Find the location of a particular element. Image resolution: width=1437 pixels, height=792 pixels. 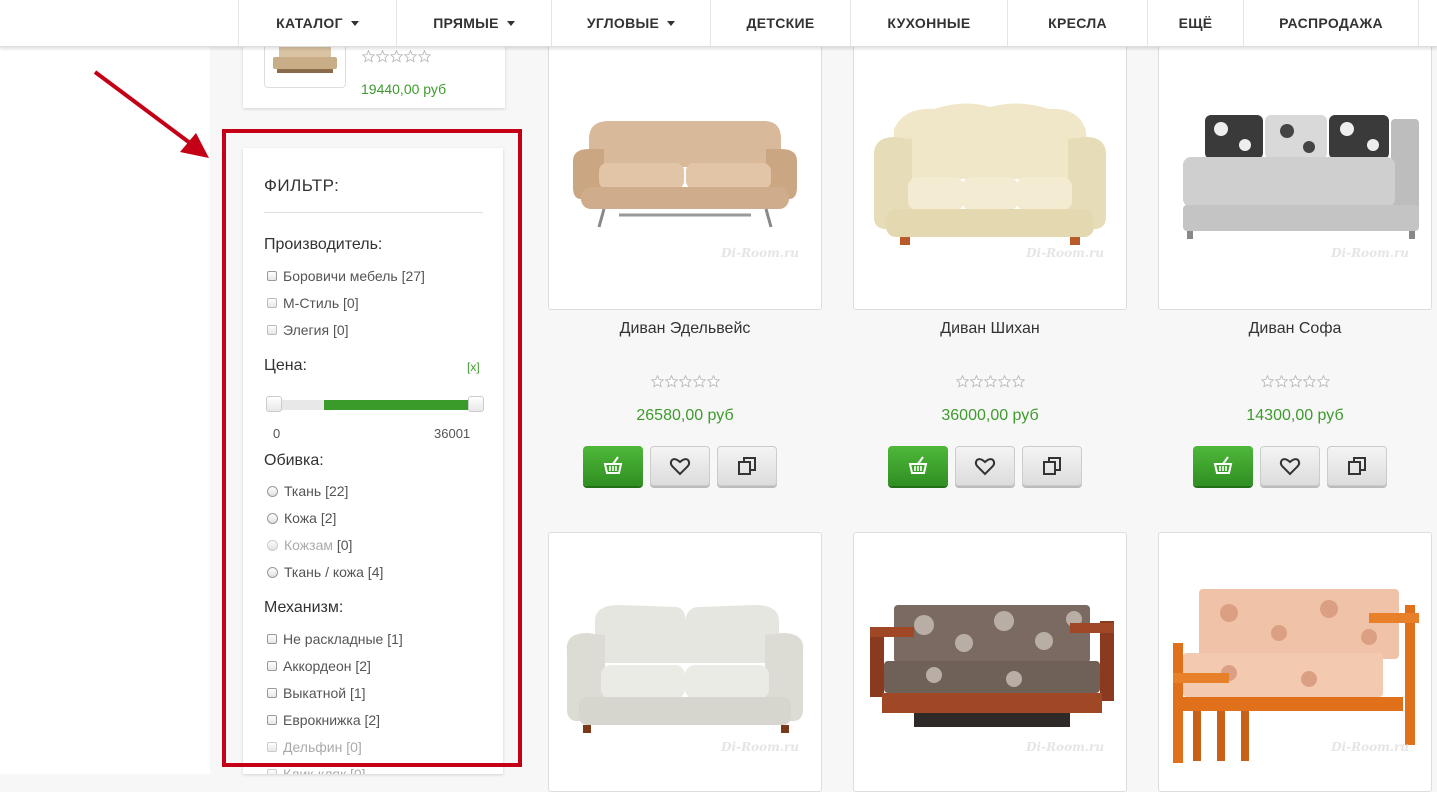

filter-option-roll-out: Выкатной [1] is located at coordinates (316, 693).